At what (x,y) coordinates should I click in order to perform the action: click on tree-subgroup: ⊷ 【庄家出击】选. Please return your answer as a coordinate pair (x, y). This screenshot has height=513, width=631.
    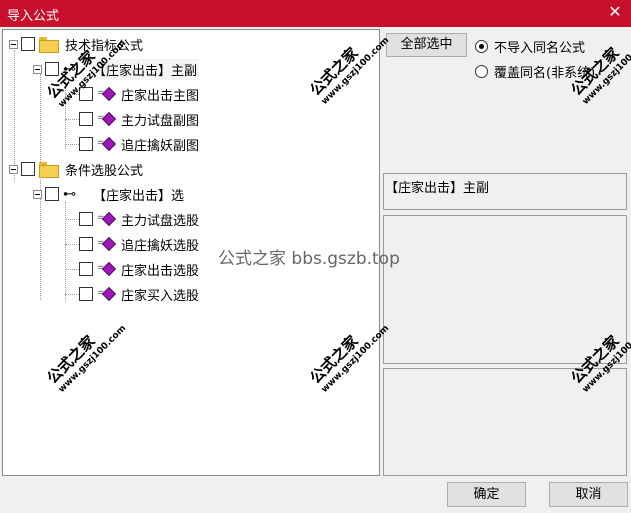
    Looking at the image, I should click on (109, 194).